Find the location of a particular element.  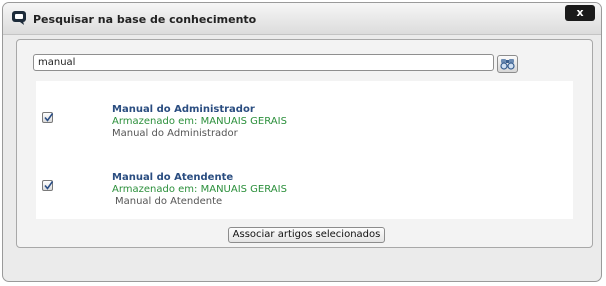

close-button: x is located at coordinates (580, 13).